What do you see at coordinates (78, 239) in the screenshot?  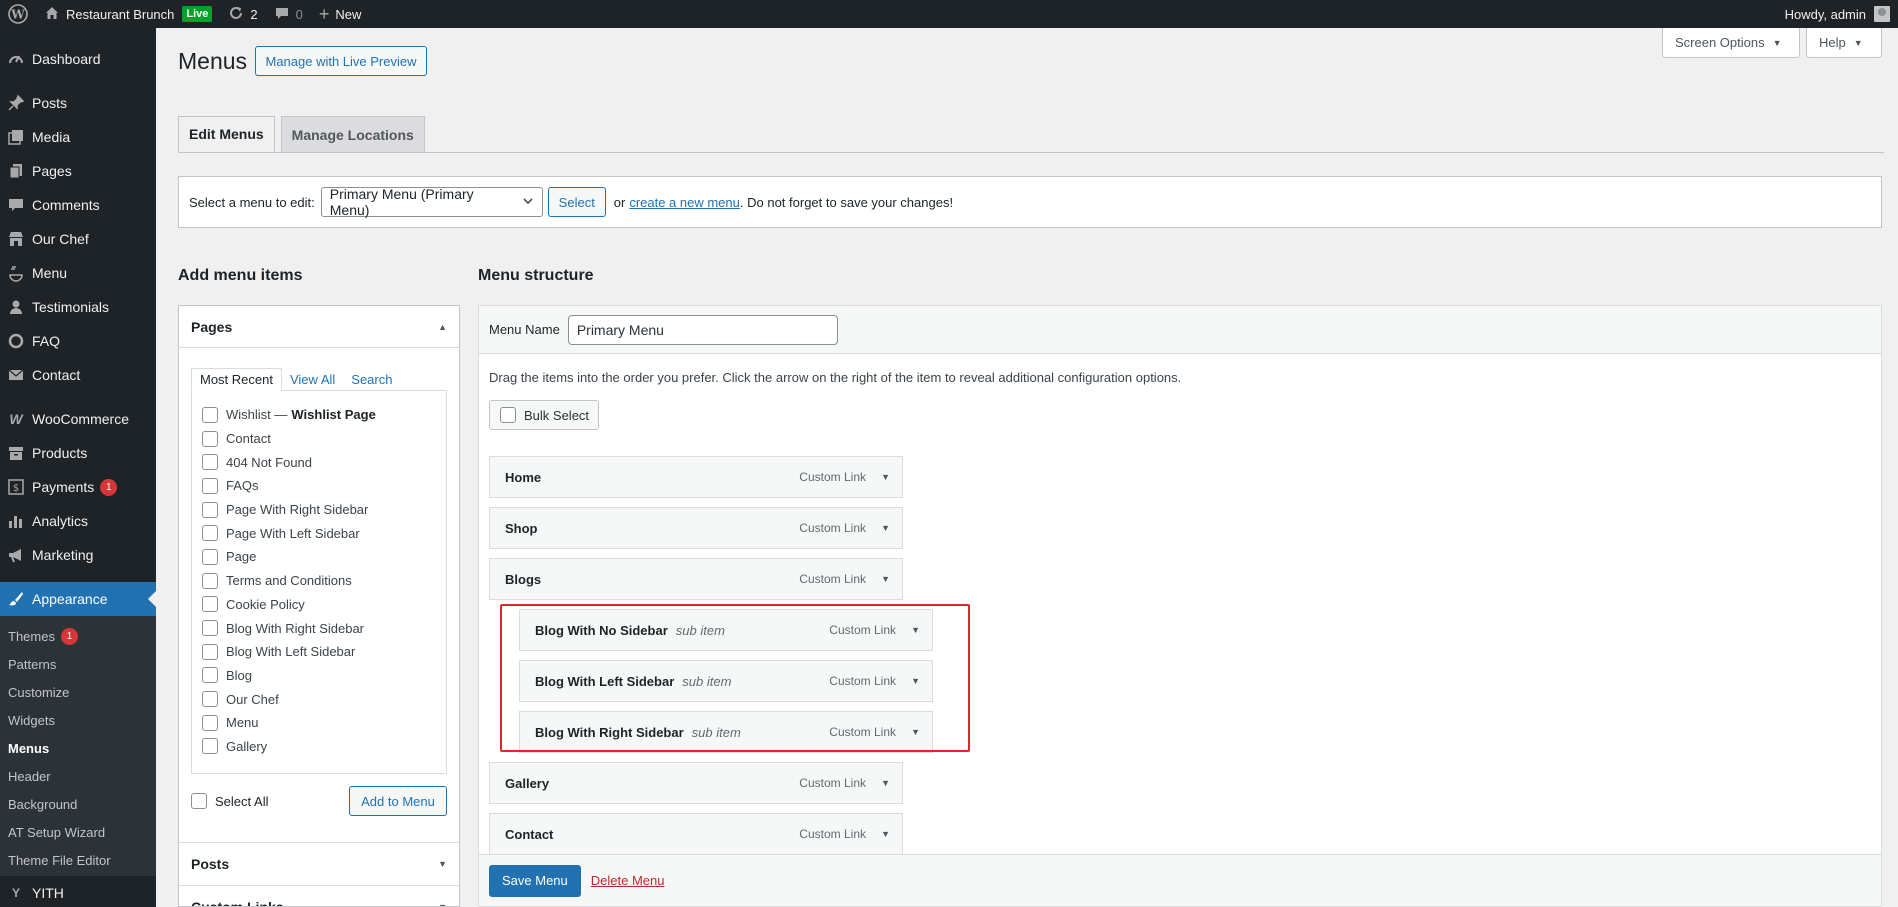 I see `sidebar-item-our-chef: Our Chef` at bounding box center [78, 239].